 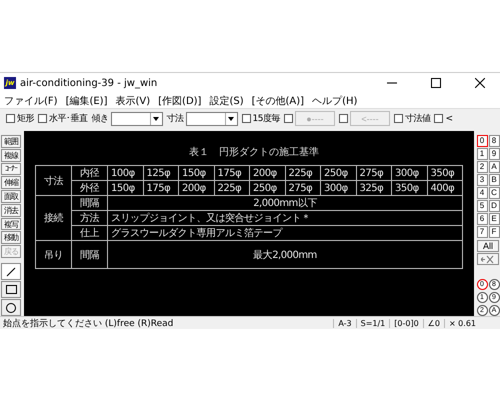 What do you see at coordinates (417, 118) in the screenshot?
I see `checkbox-label: 寸法値` at bounding box center [417, 118].